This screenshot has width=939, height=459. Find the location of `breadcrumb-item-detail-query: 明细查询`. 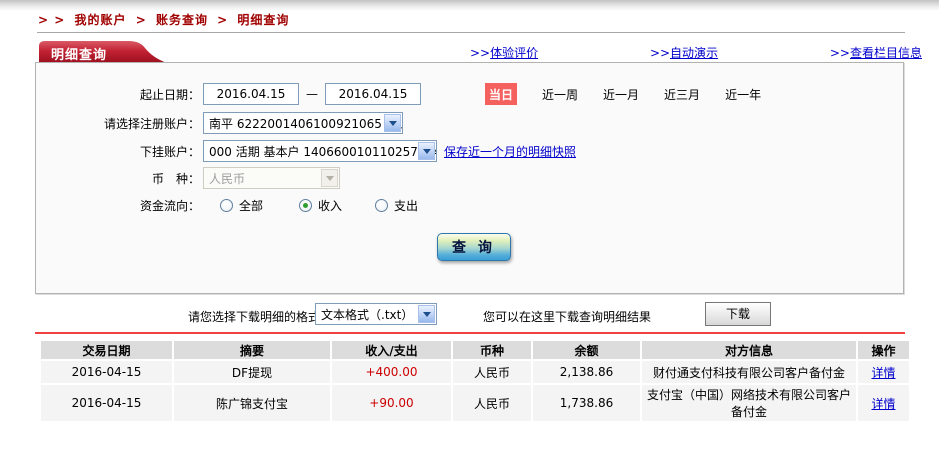

breadcrumb-item-detail-query: 明细查询 is located at coordinates (263, 20).